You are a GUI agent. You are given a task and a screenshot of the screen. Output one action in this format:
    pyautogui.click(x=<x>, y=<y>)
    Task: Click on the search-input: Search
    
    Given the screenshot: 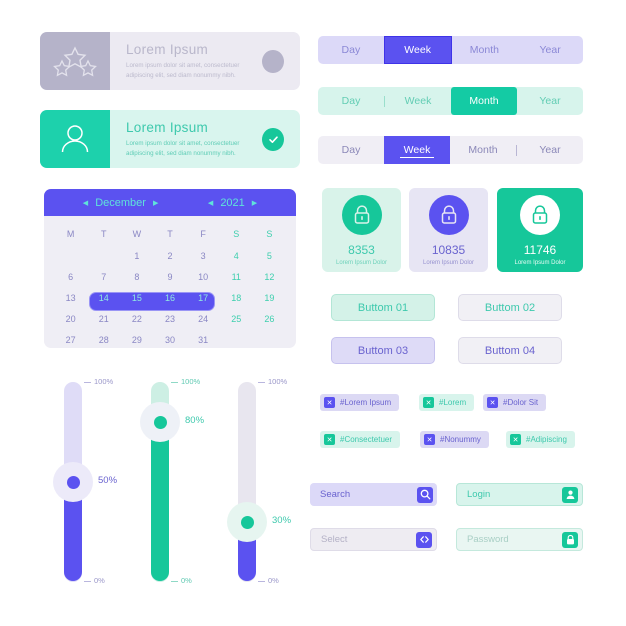 What is the action you would take?
    pyautogui.click(x=373, y=494)
    